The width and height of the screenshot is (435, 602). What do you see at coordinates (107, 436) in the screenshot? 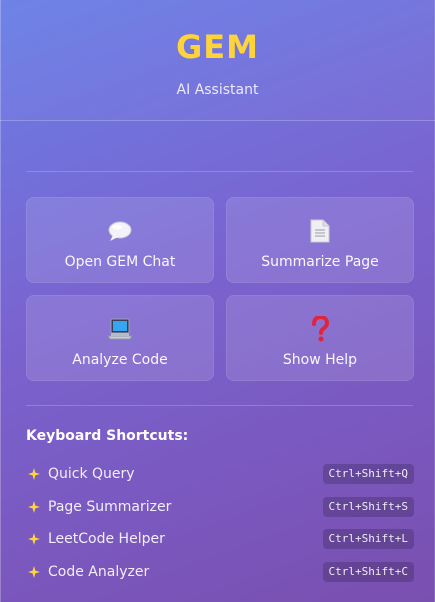
I see `shortcuts-title: Keyboard Shortcuts:` at bounding box center [107, 436].